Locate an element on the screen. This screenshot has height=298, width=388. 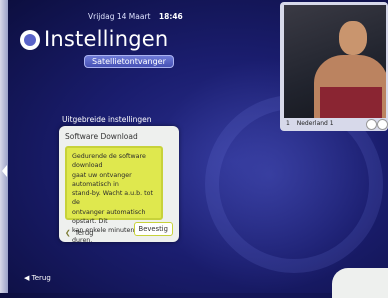
footer-back-button: ◀ Terug is located at coordinates (37, 278).